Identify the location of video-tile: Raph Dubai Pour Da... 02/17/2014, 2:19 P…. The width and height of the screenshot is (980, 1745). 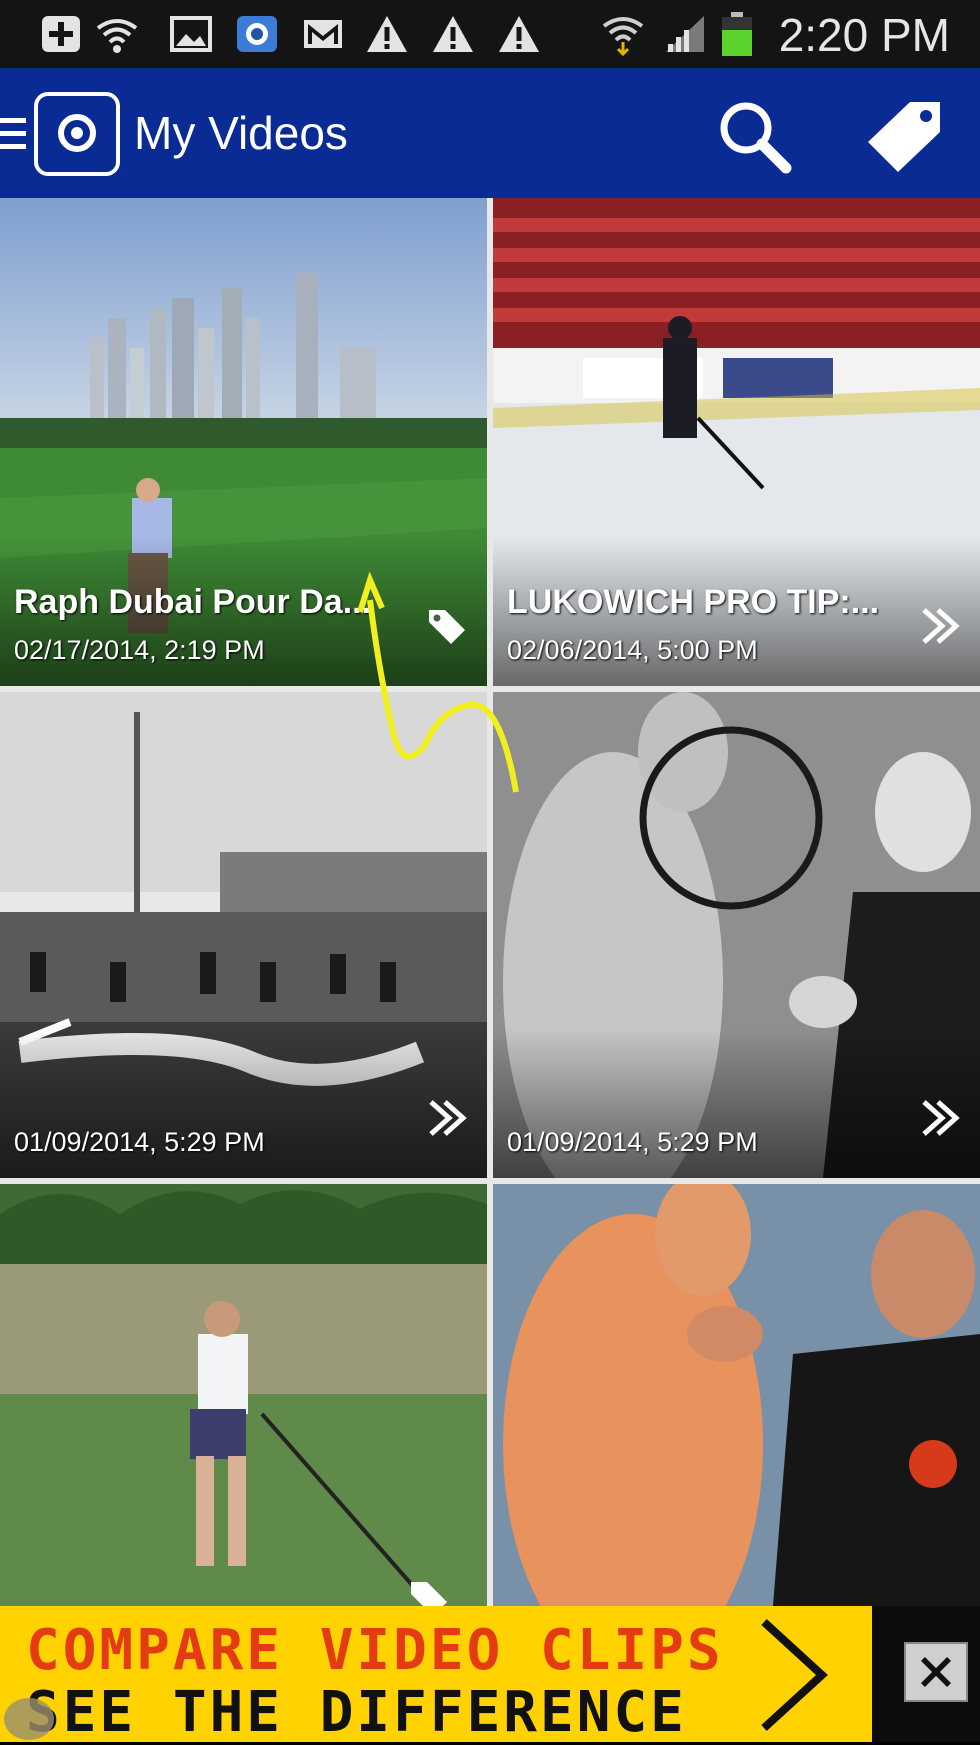
(243, 442).